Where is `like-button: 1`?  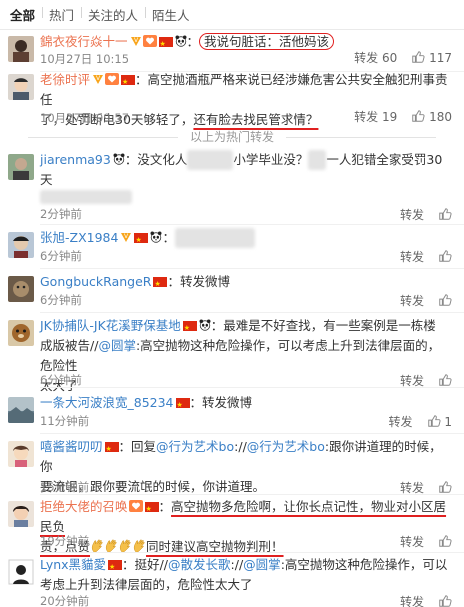
like-button: 1 is located at coordinates (439, 421).